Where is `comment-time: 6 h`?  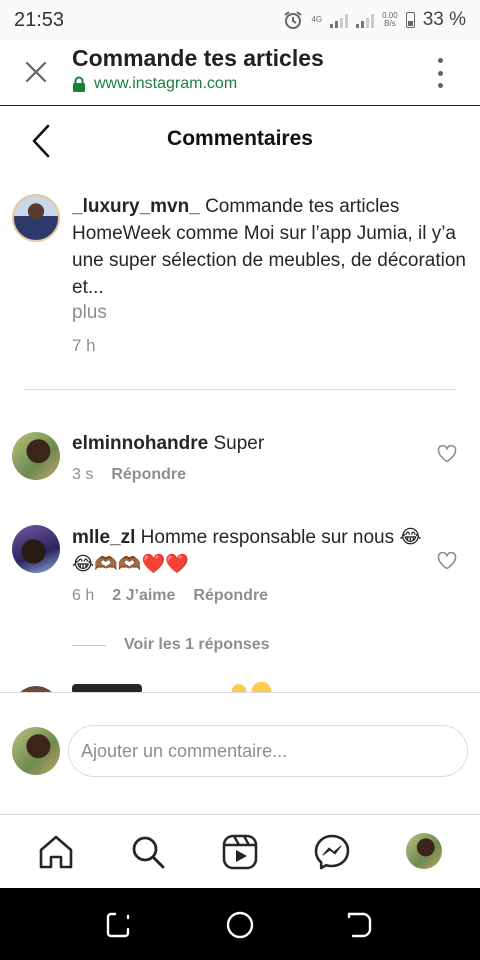 comment-time: 6 h is located at coordinates (83, 595).